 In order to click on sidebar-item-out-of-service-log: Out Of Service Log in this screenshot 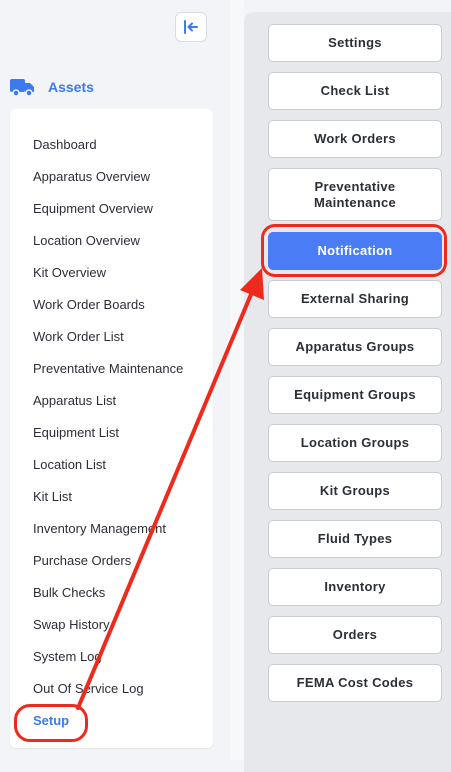, I will do `click(111, 689)`.